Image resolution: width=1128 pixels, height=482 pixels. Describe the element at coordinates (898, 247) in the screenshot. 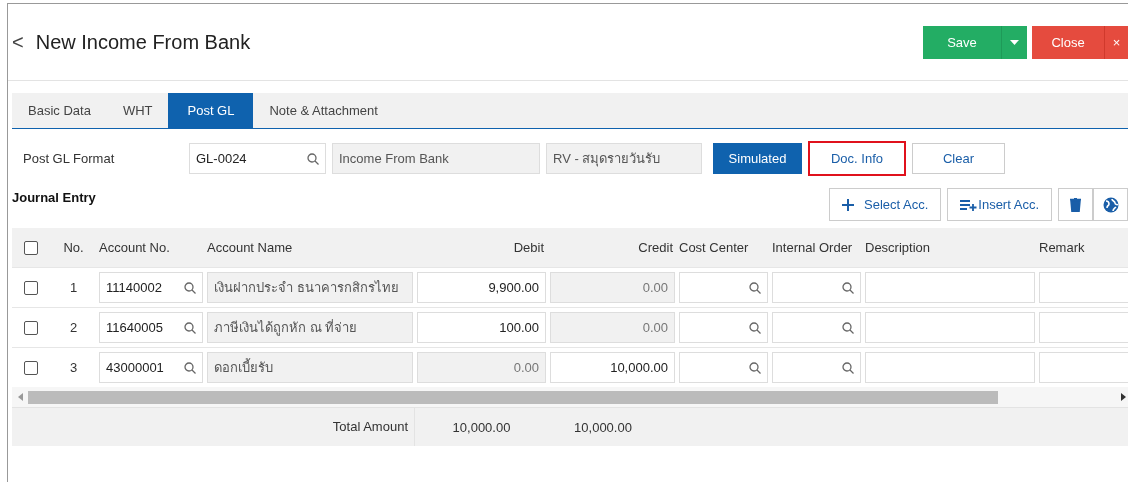

I see `column-header: Description` at that location.